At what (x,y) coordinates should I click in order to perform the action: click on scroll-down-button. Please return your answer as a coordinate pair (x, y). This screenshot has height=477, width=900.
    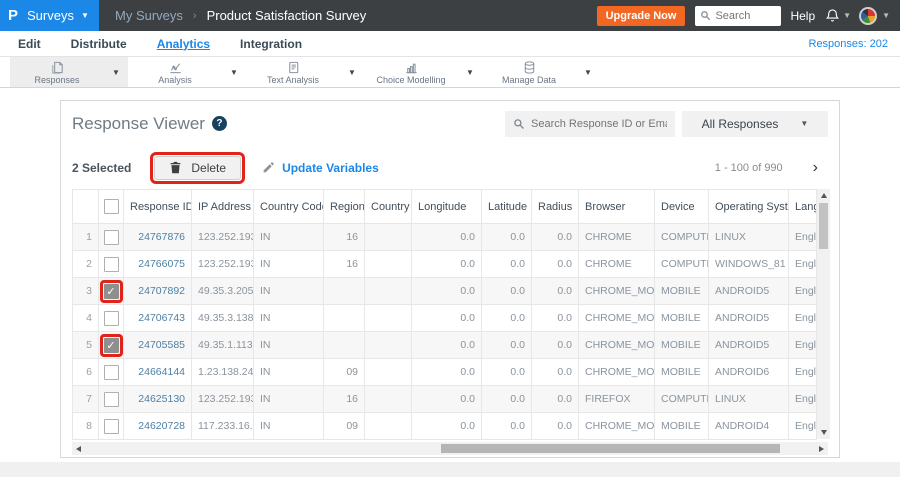
    Looking at the image, I should click on (823, 432).